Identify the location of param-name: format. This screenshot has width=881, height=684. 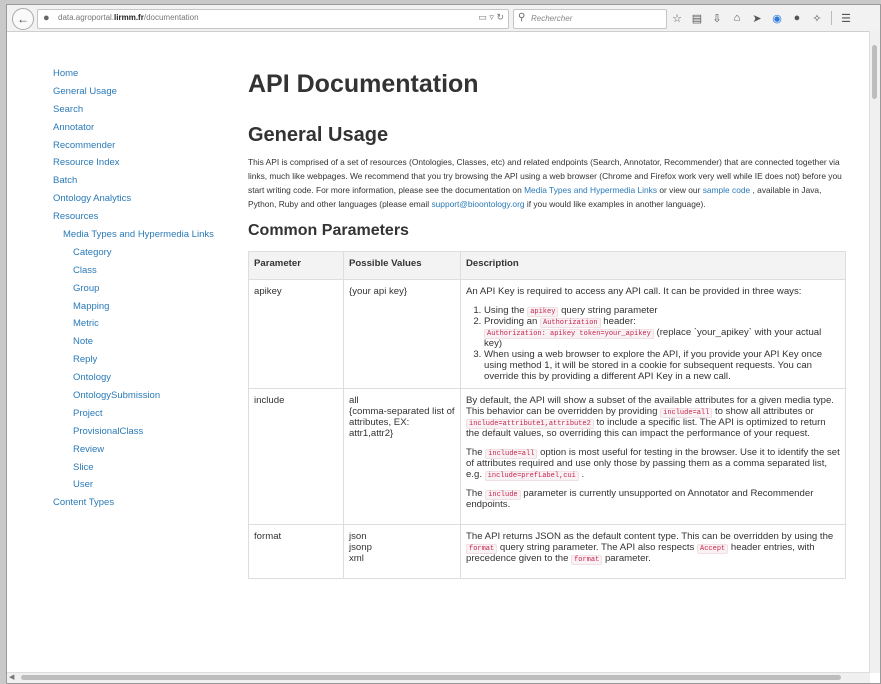
(296, 551).